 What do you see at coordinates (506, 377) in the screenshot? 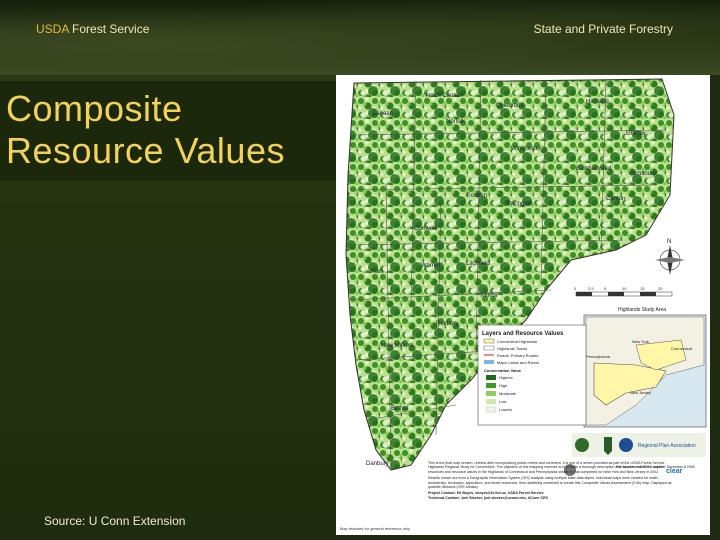
I see `legend-value: Highest` at bounding box center [506, 377].